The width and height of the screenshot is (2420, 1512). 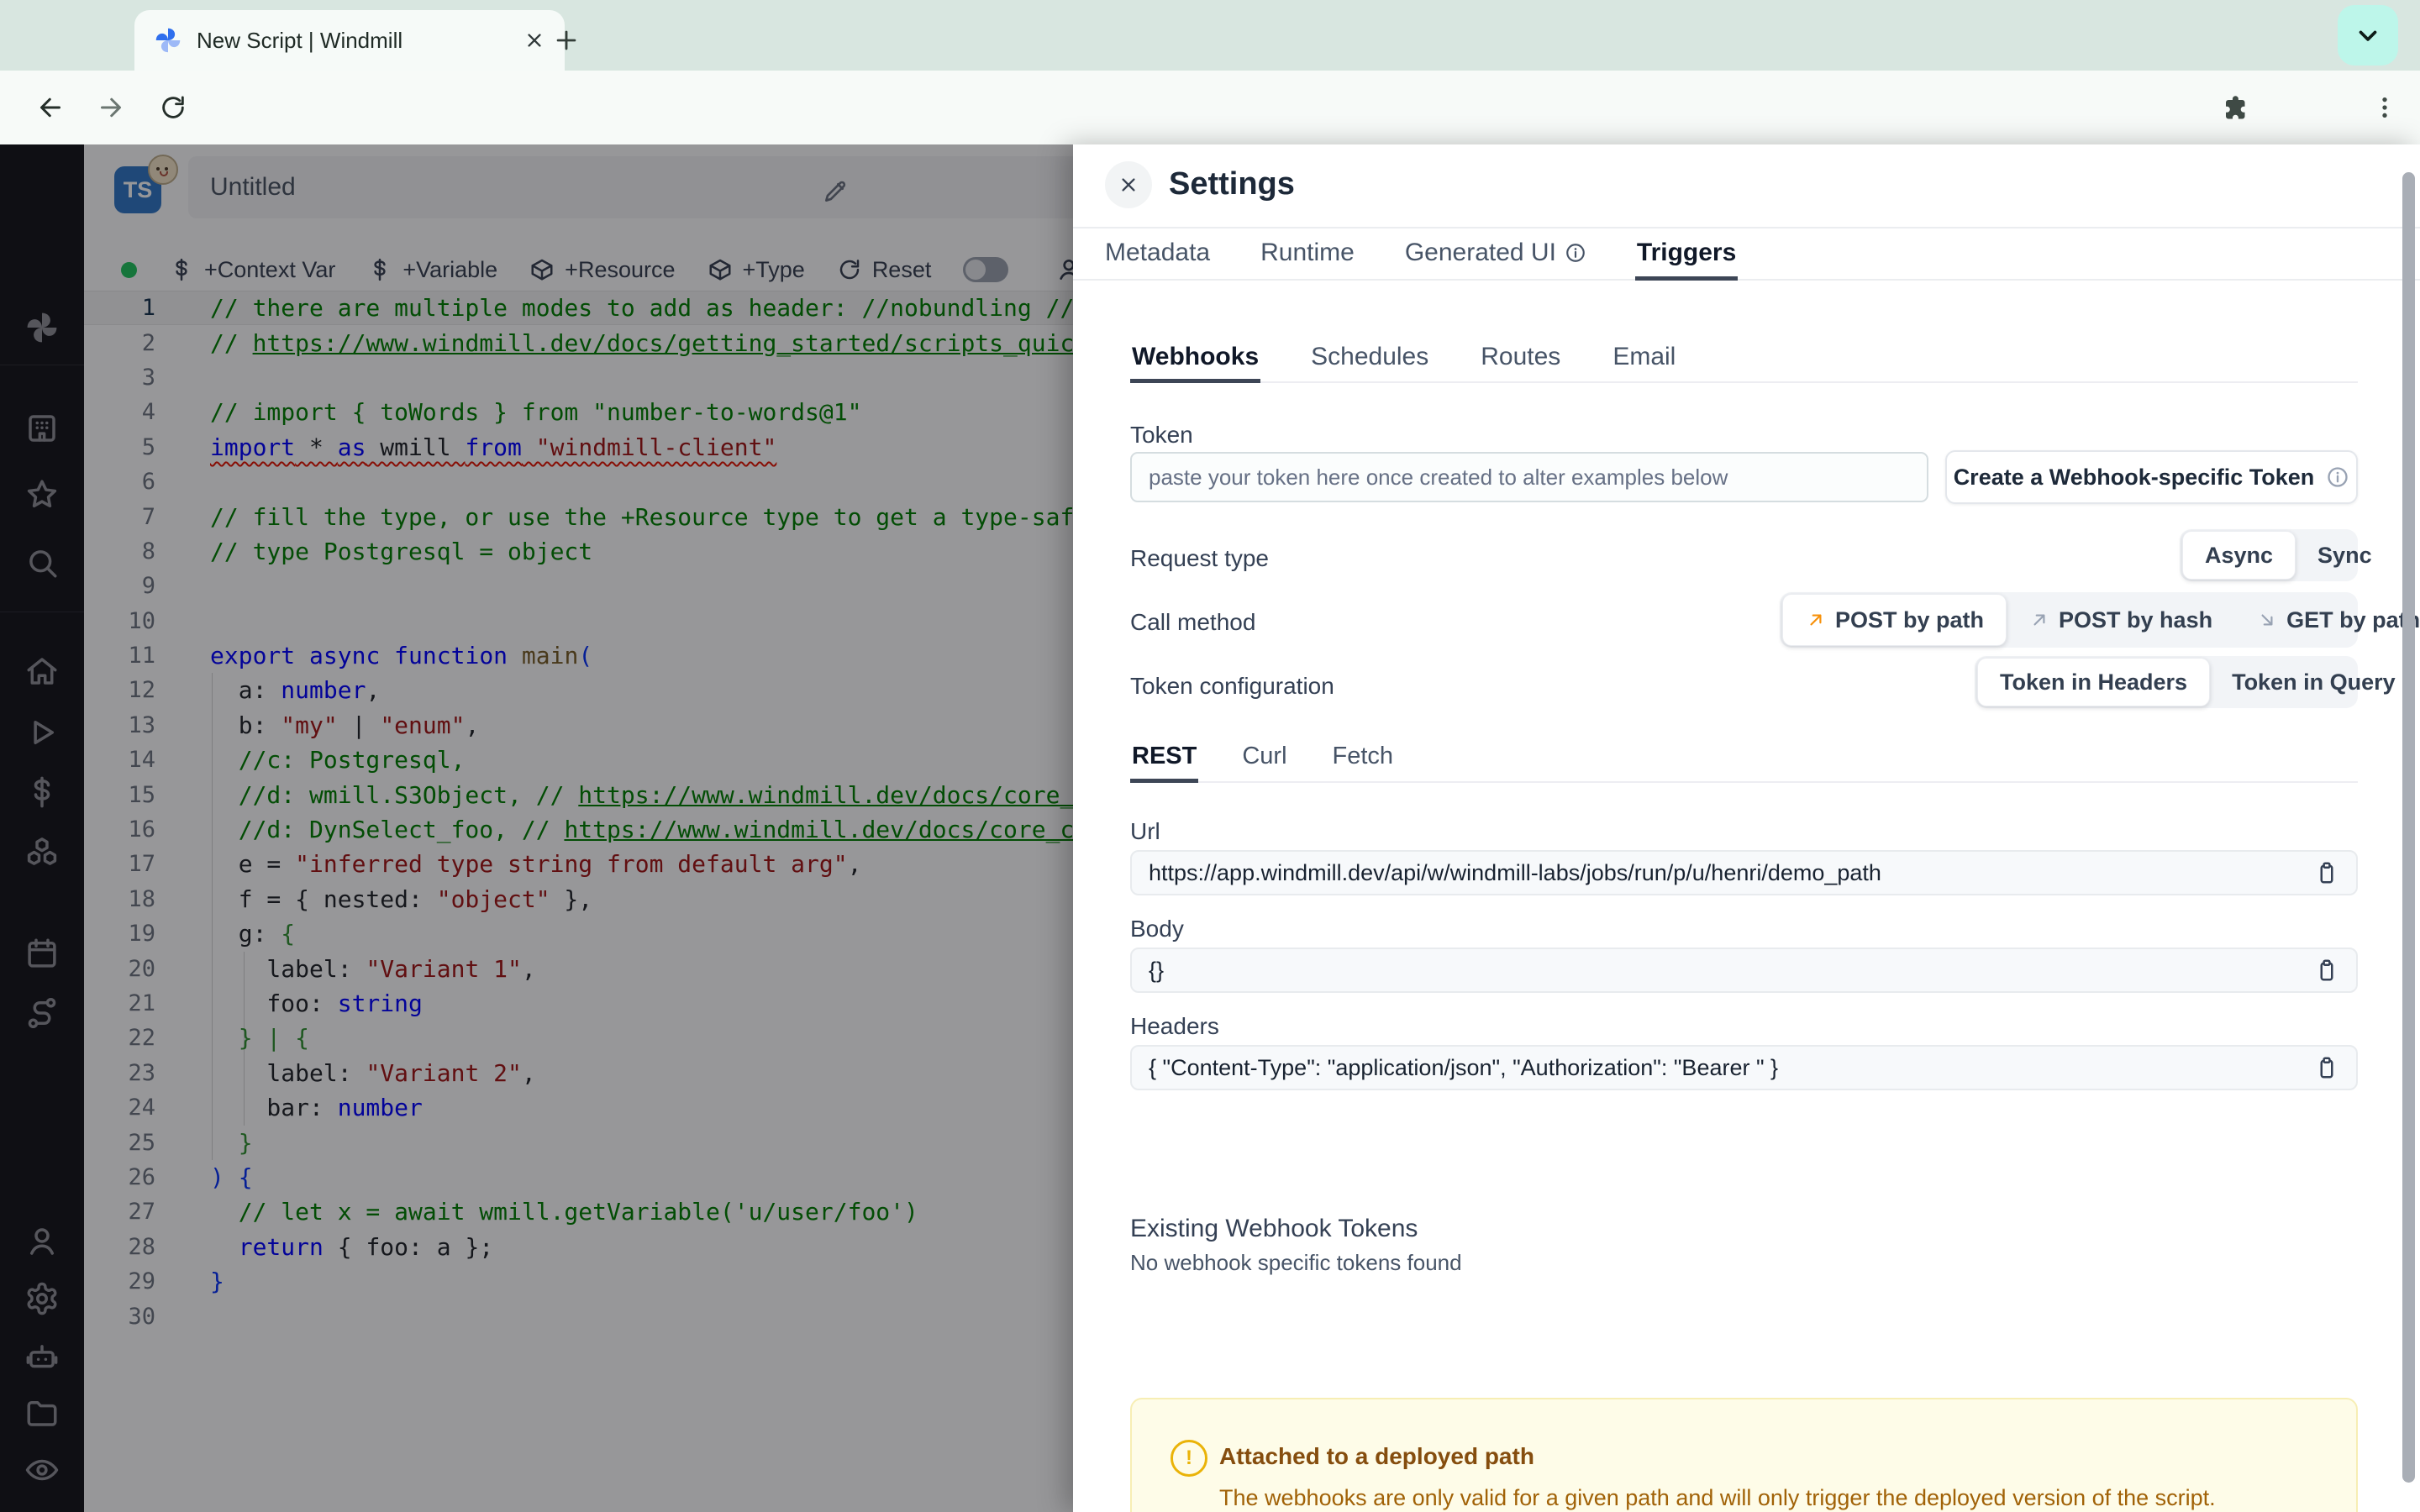 What do you see at coordinates (1377, 1456) in the screenshot?
I see `warning-title: Attached to a deployed path` at bounding box center [1377, 1456].